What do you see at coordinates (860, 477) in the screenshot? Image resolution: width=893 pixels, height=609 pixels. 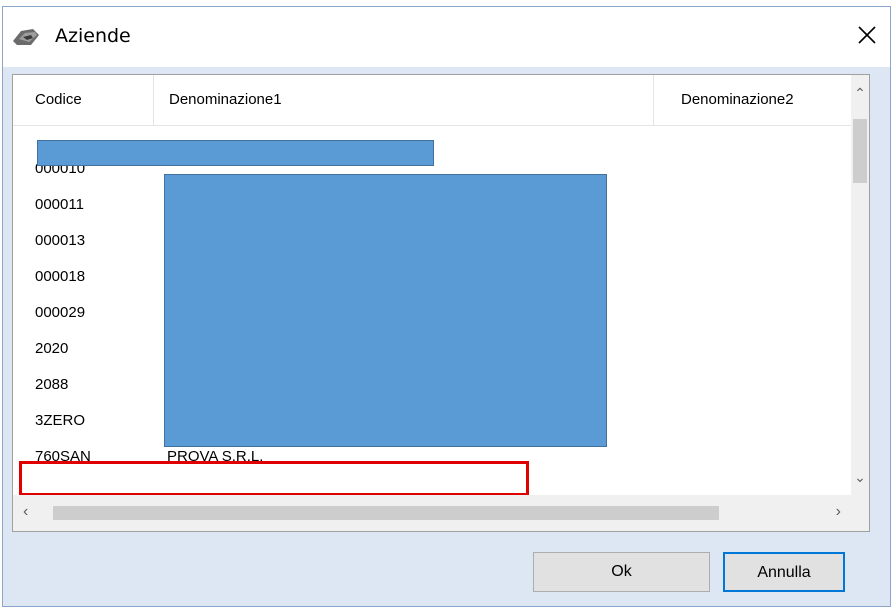 I see `scroll-down-icon: ⌄` at bounding box center [860, 477].